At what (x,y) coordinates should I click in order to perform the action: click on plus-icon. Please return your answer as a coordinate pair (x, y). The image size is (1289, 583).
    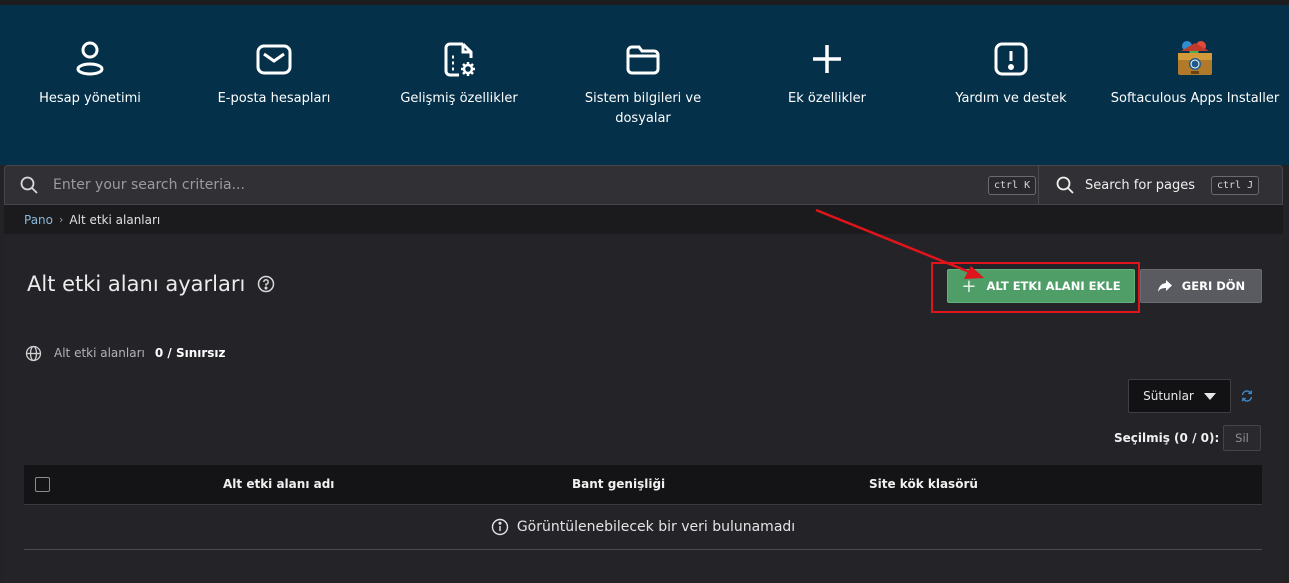
    Looking at the image, I should click on (827, 59).